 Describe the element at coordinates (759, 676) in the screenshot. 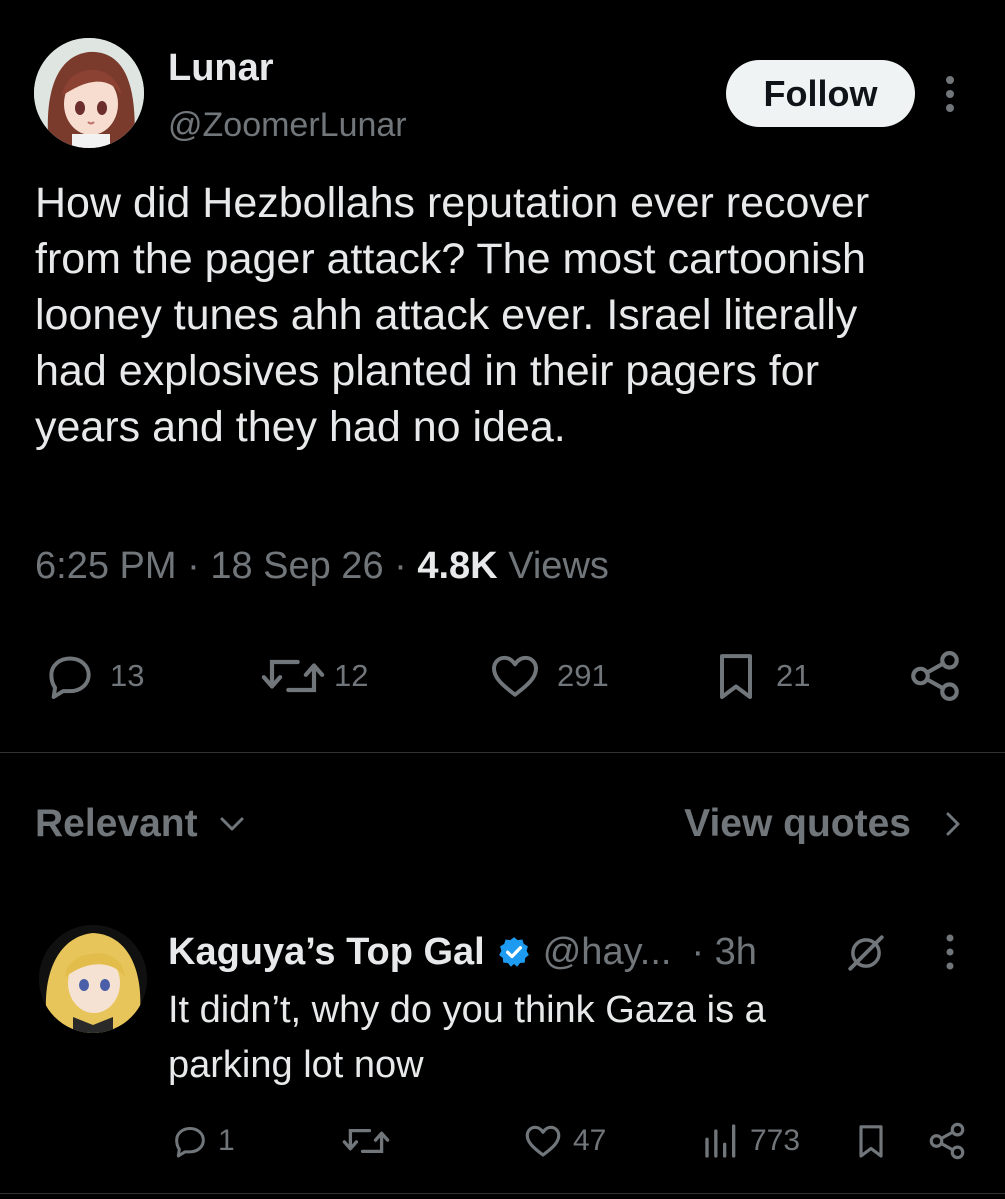

I see `bookmark-button: 21` at that location.